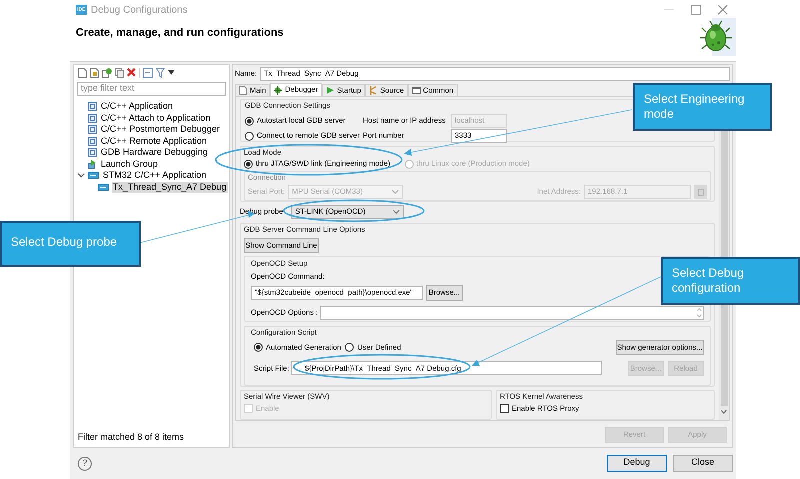 The width and height of the screenshot is (800, 479). I want to click on window-title: Debug Configurations, so click(139, 11).